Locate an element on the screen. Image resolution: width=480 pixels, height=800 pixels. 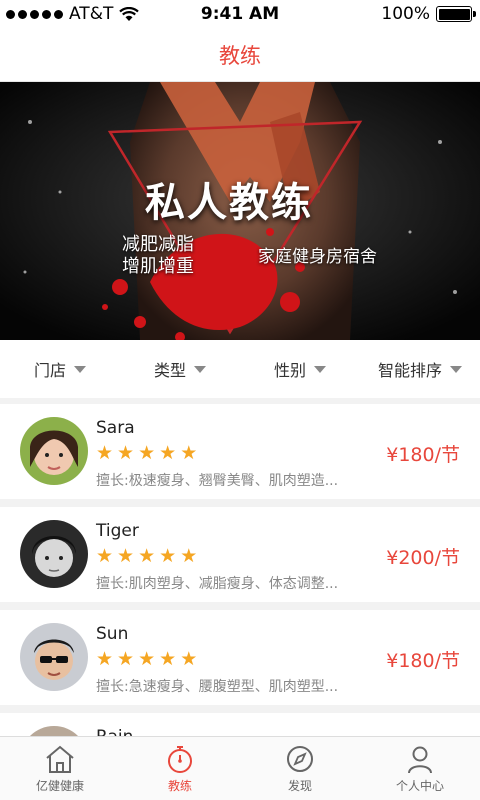
filter-store: 门店 is located at coordinates (60, 369).